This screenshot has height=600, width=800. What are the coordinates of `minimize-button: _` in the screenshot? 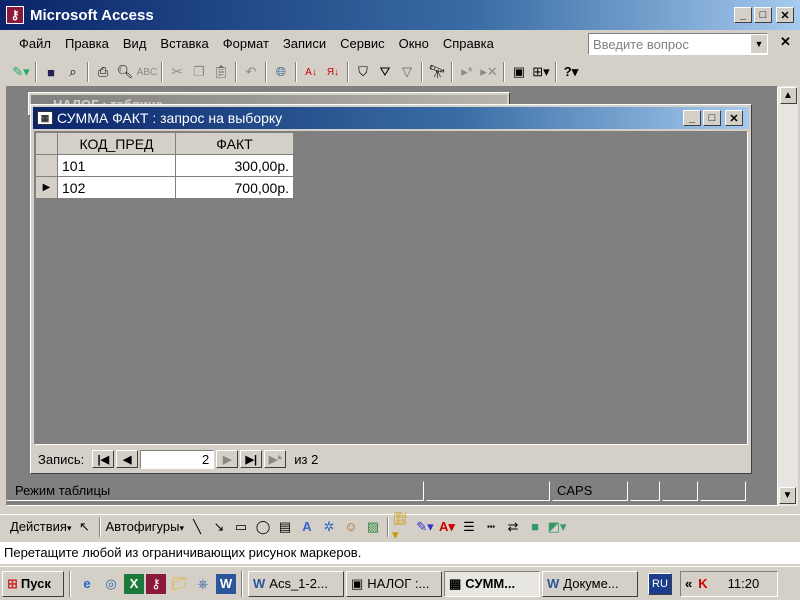 It's located at (743, 15).